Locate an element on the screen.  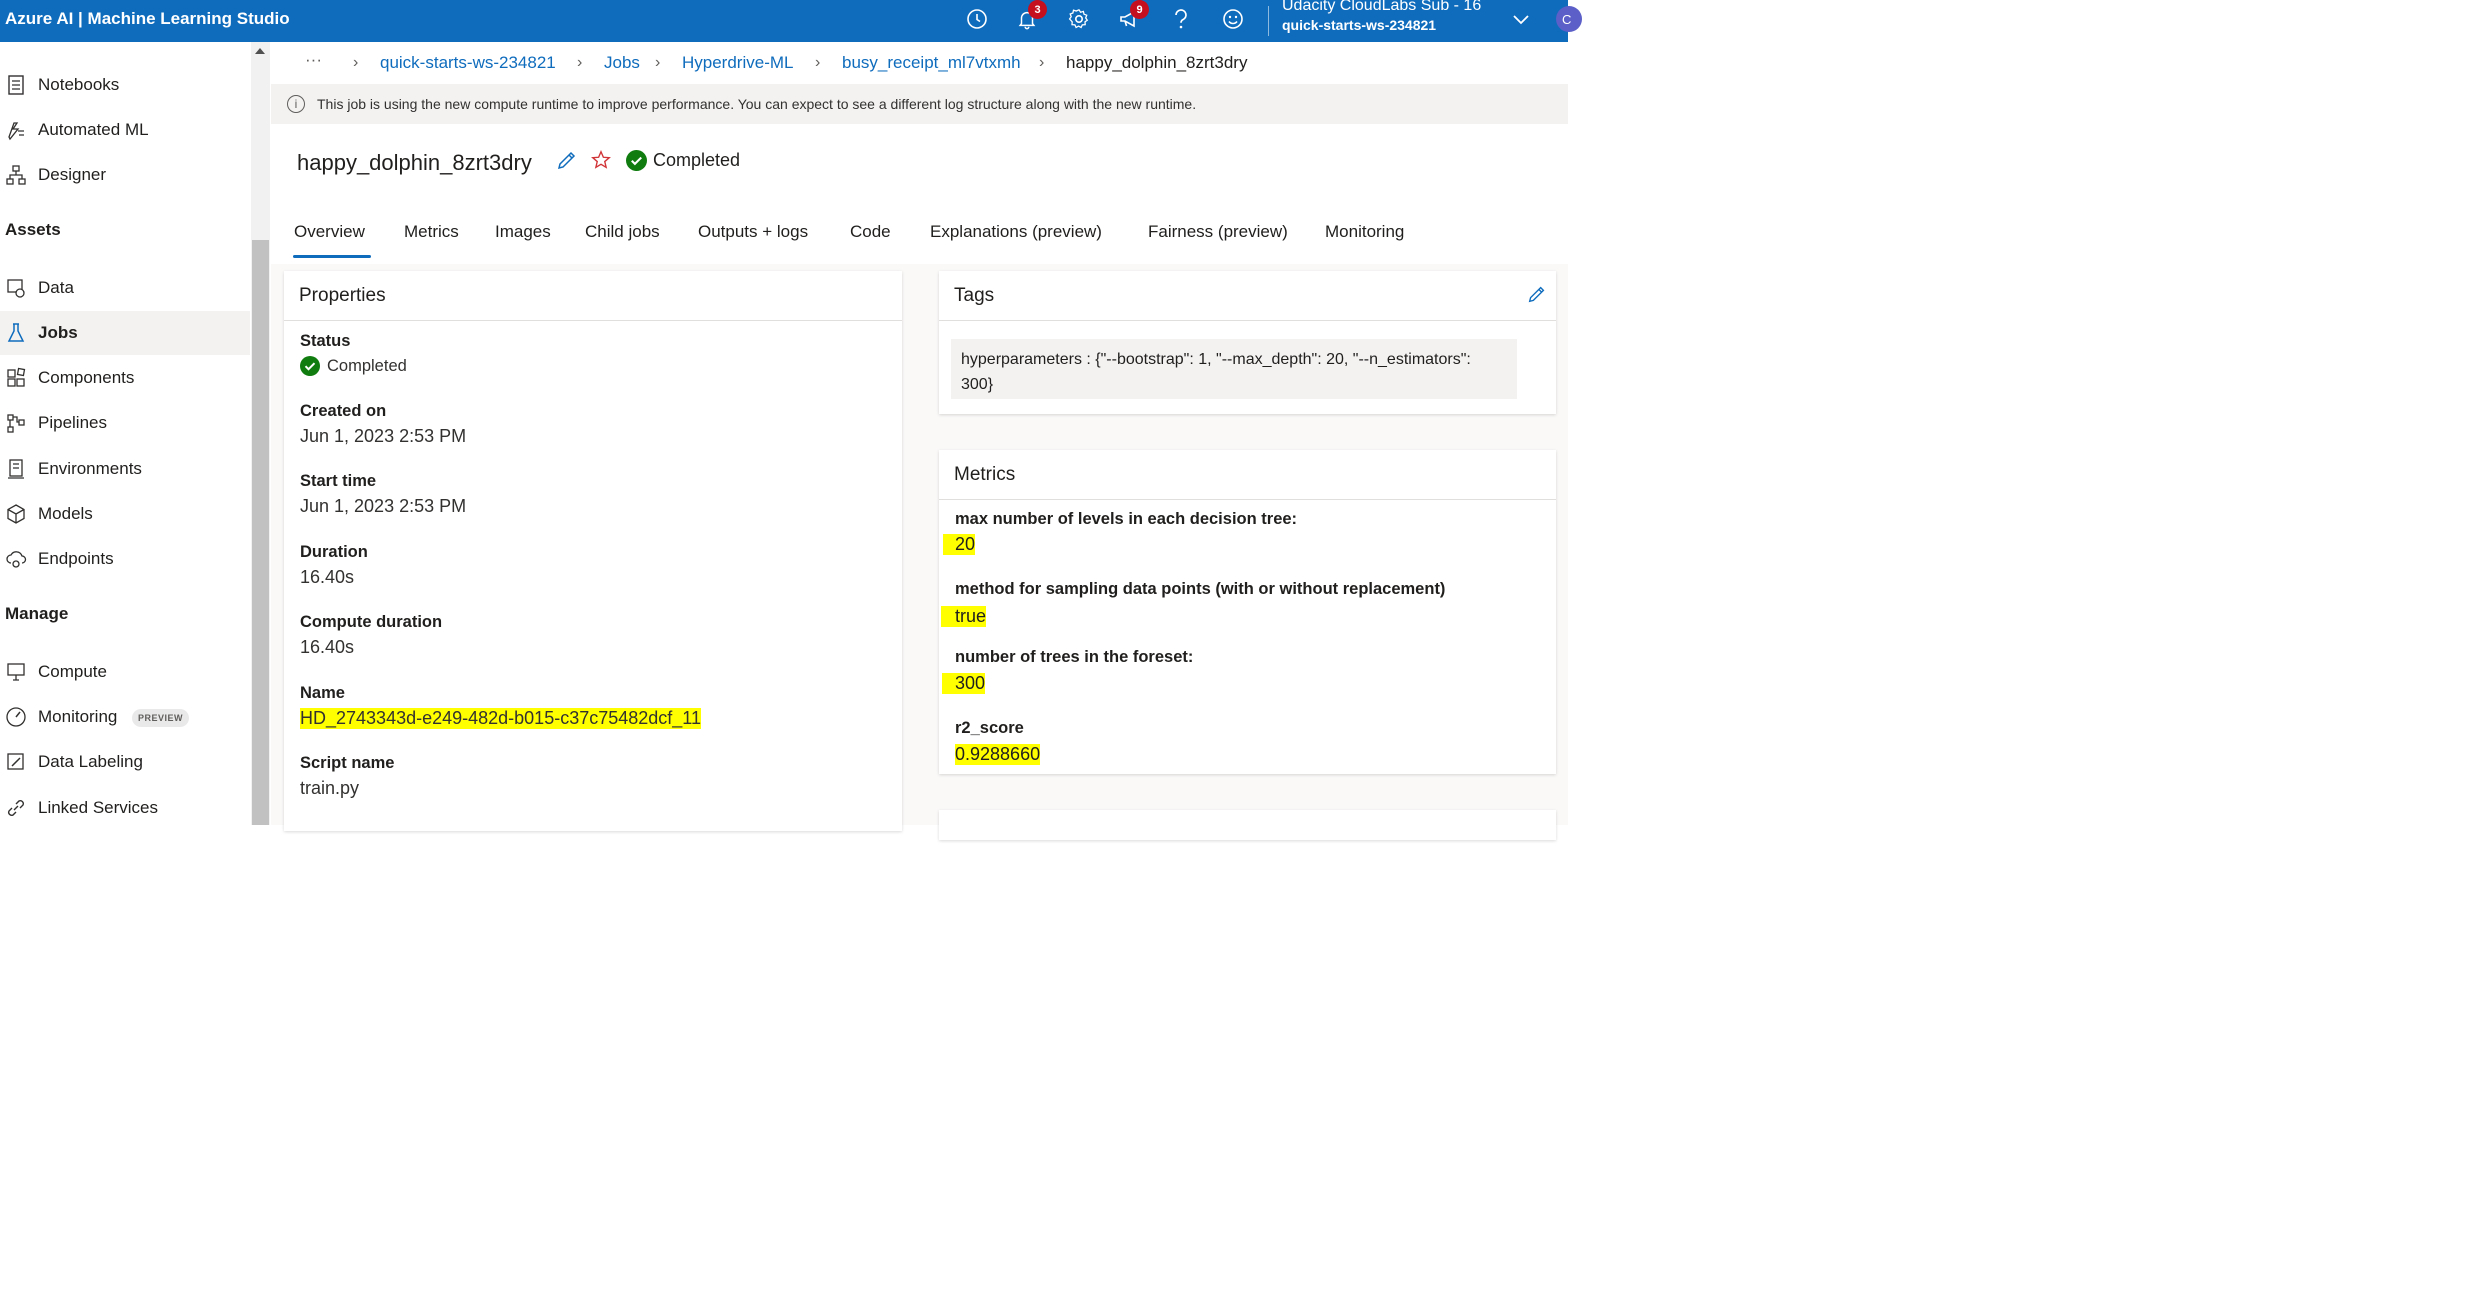
section-assets: Assets is located at coordinates (33, 229).